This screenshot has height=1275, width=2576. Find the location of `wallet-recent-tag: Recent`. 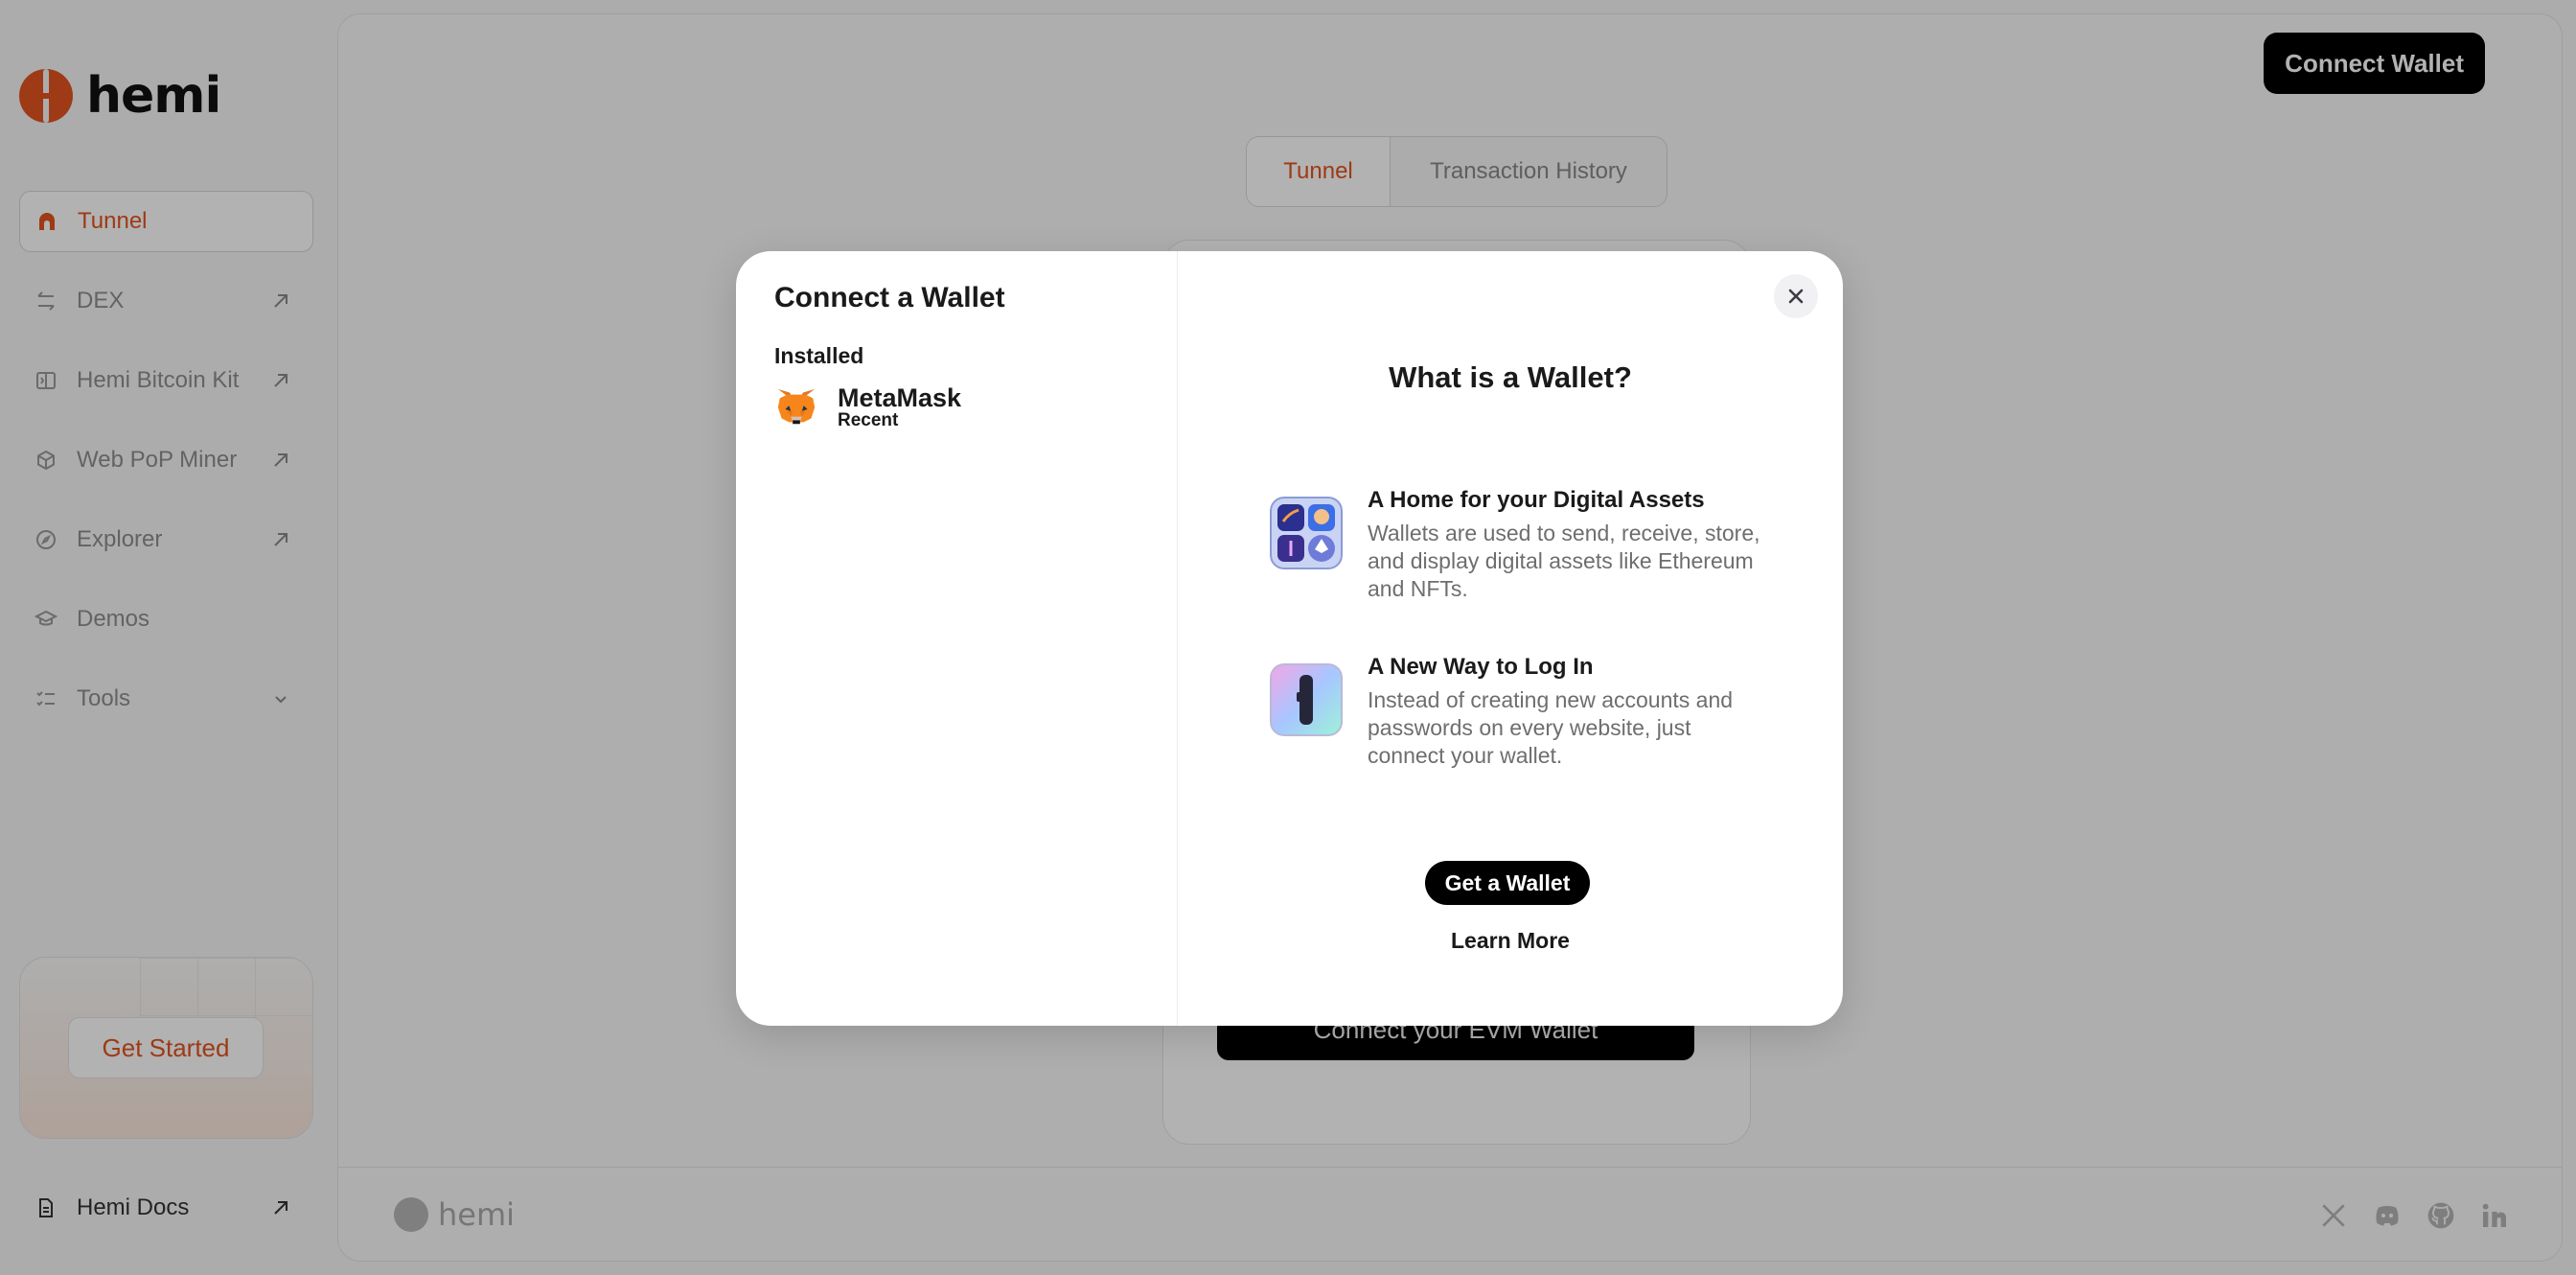

wallet-recent-tag: Recent is located at coordinates (868, 420).